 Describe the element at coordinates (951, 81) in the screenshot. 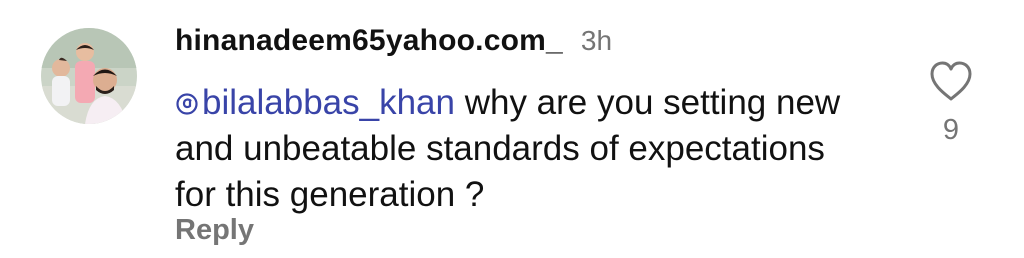

I see `heart-outline-icon` at that location.